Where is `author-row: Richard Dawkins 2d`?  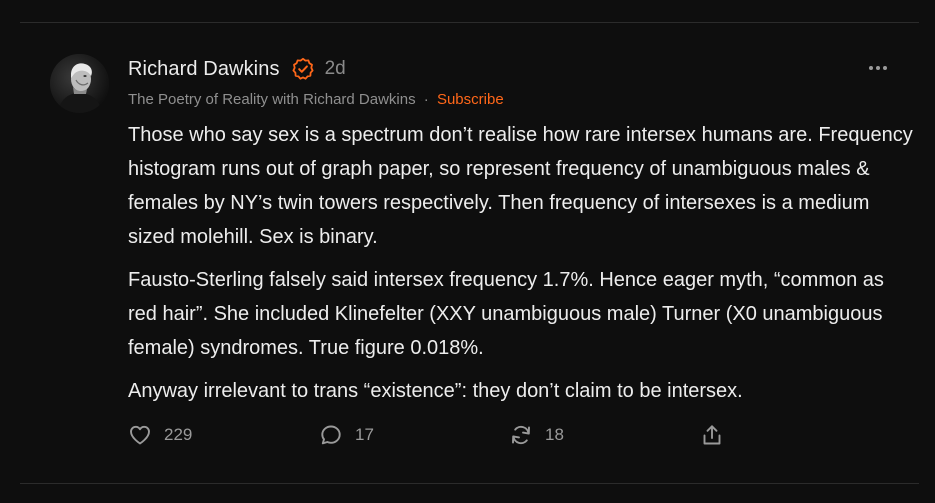 author-row: Richard Dawkins 2d is located at coordinates (237, 69).